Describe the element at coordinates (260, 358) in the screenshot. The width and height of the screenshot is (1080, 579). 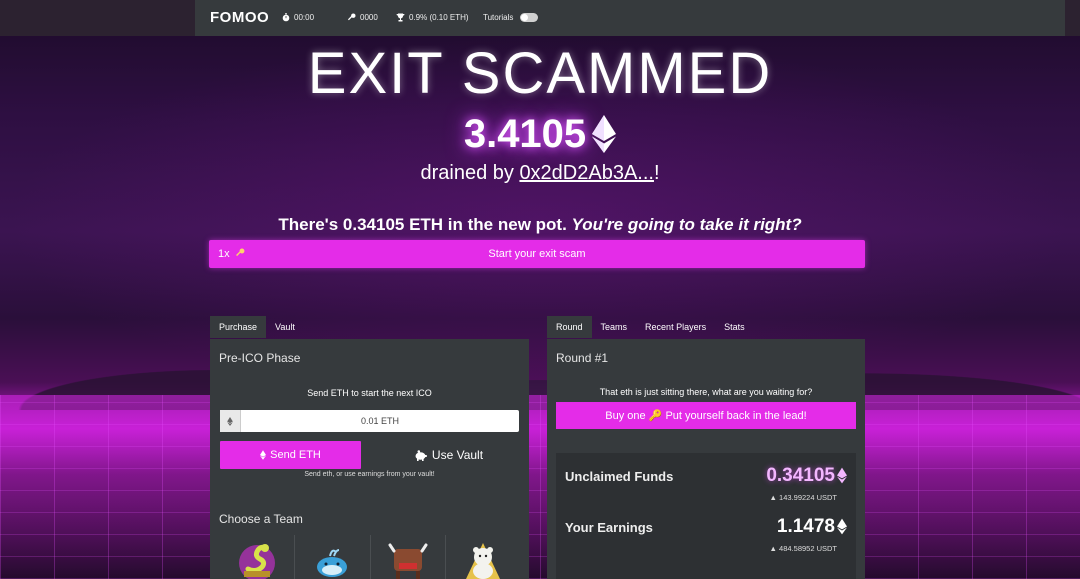
I see `phase-heading: Pre-ICO Phase` at that location.